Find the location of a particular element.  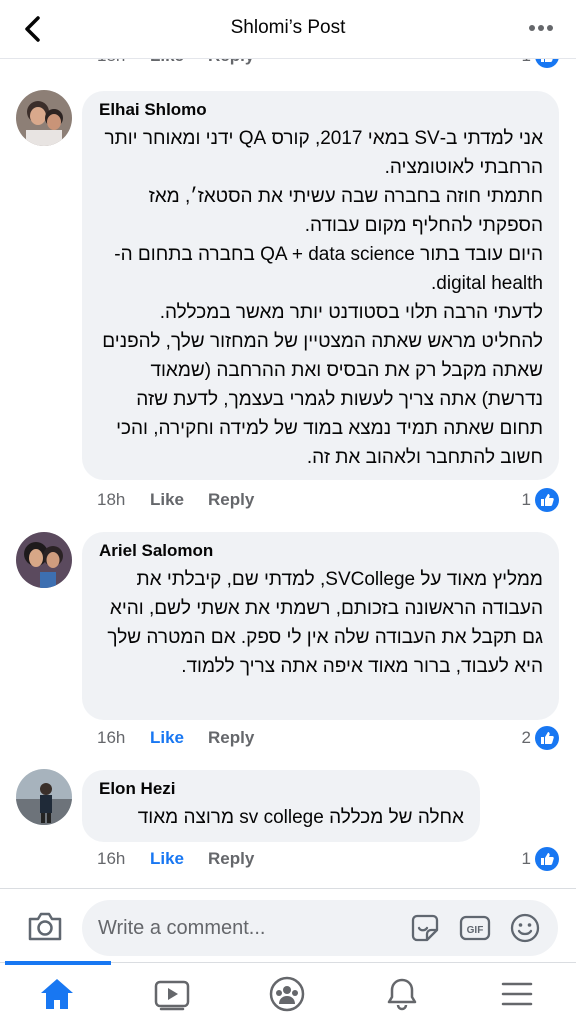

video-play-icon is located at coordinates (172, 995).